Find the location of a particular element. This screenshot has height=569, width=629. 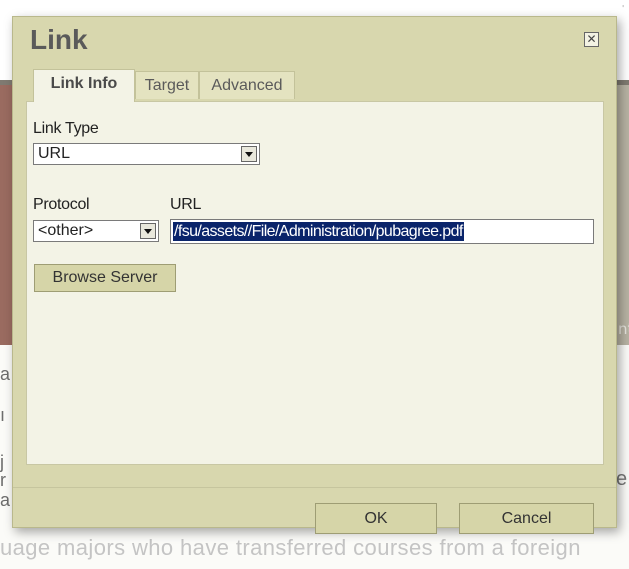

protocol-select: <other> is located at coordinates (96, 231).